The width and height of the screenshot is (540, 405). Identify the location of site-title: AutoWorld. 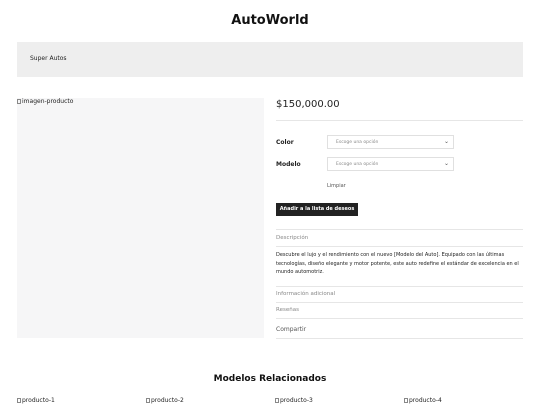
(270, 20).